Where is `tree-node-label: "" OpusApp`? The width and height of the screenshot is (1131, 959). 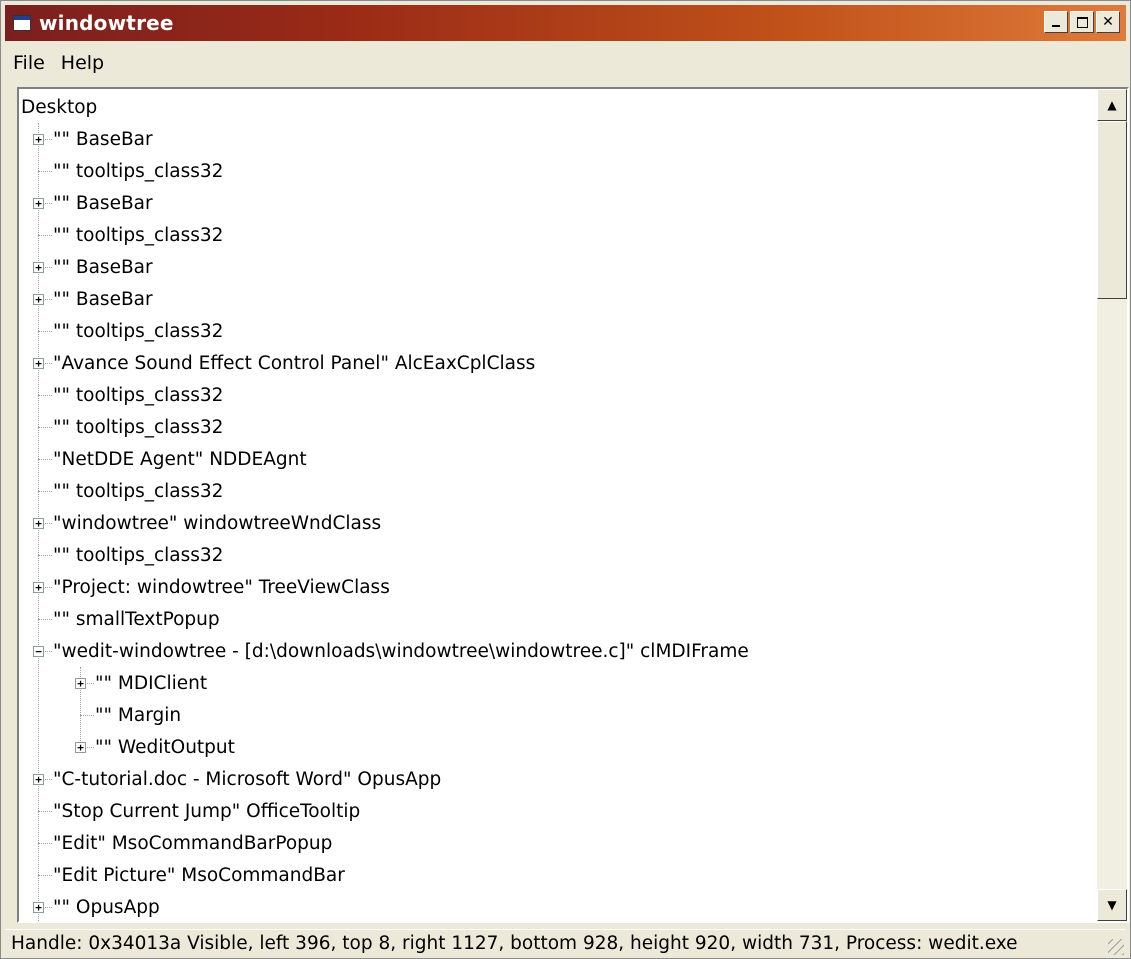 tree-node-label: "" OpusApp is located at coordinates (106, 907).